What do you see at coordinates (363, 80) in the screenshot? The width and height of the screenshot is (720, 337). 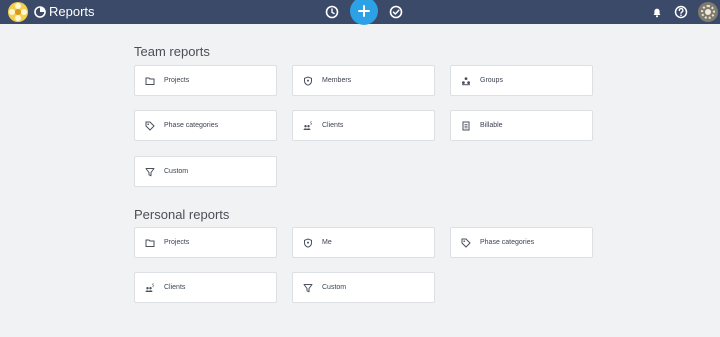 I see `team-report-members: Members` at bounding box center [363, 80].